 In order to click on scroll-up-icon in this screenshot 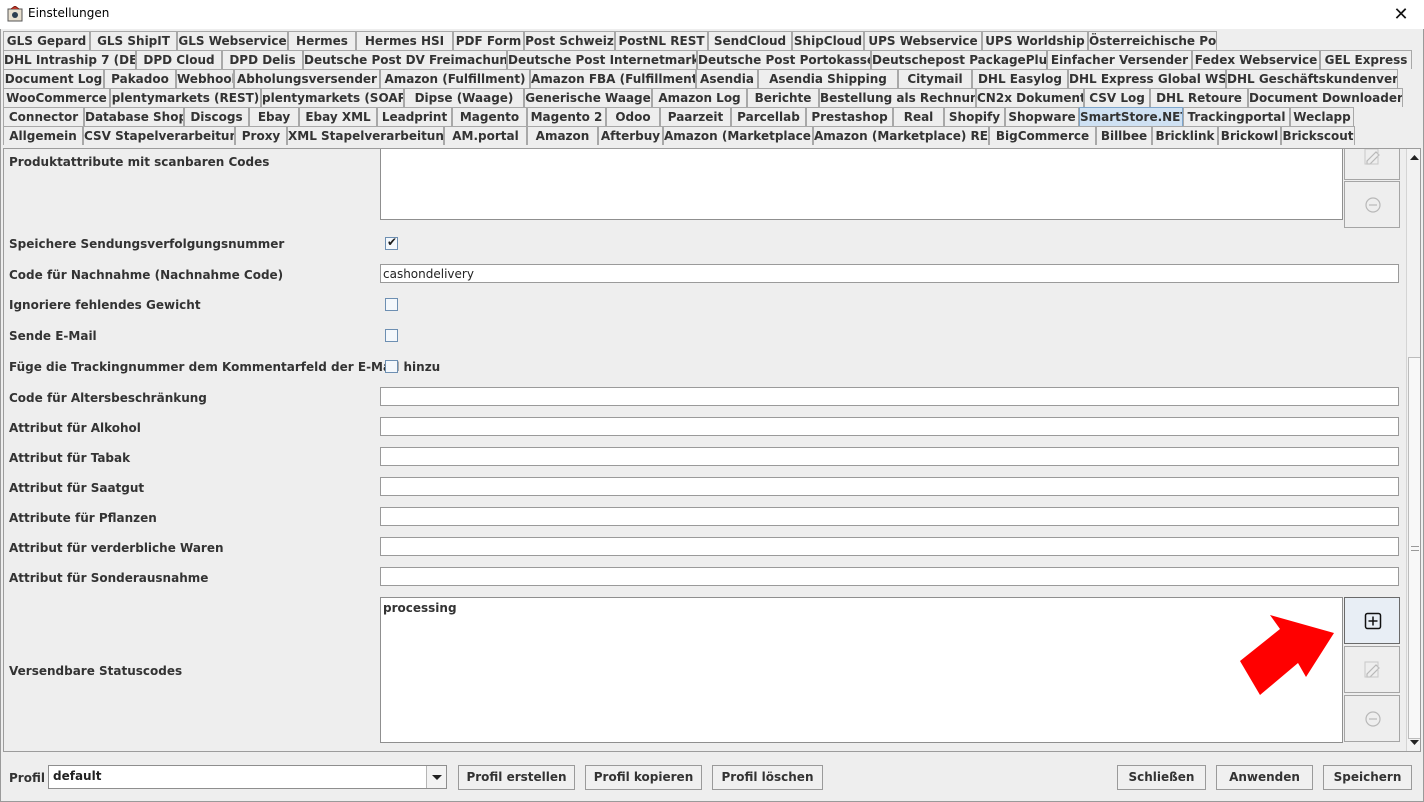, I will do `click(1414, 157)`.